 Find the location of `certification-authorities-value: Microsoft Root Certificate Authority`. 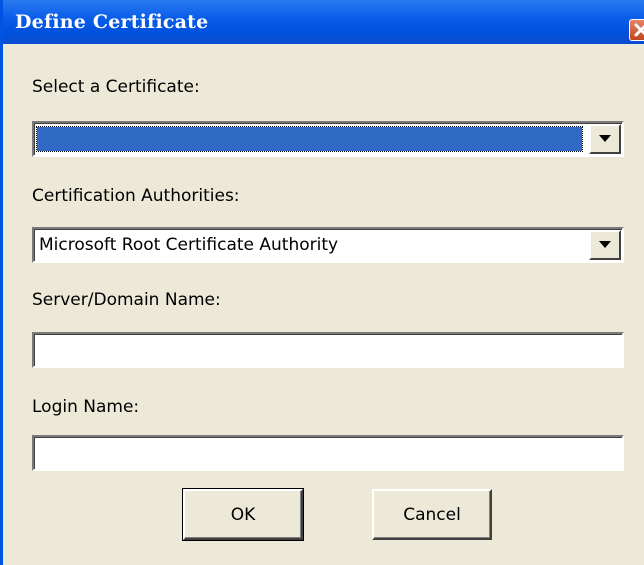

certification-authorities-value: Microsoft Root Certificate Authority is located at coordinates (189, 245).